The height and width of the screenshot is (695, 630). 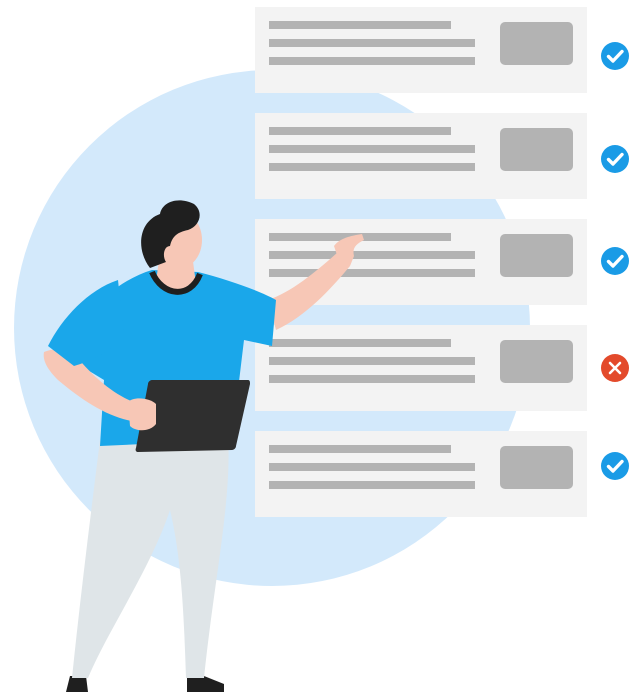 I want to click on holding-hand, so click(x=142, y=414).